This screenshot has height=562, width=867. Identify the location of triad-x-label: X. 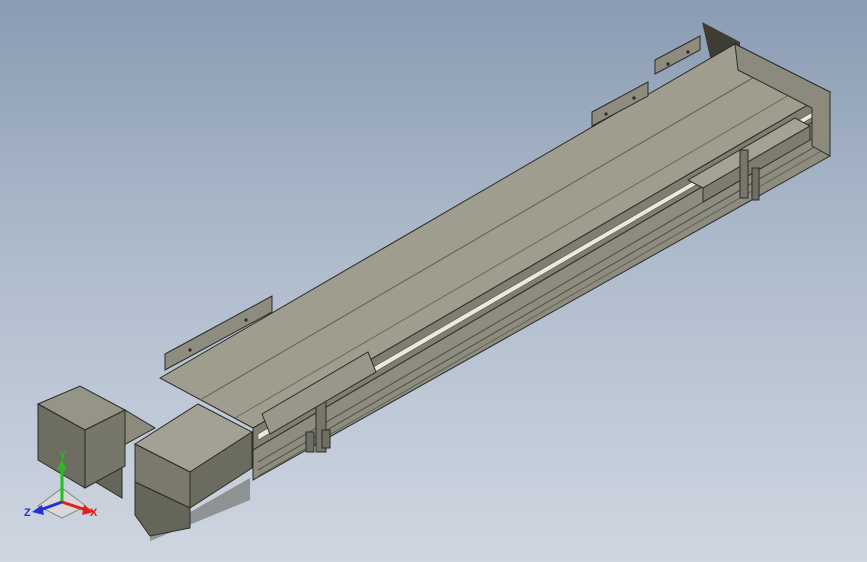
(94, 513).